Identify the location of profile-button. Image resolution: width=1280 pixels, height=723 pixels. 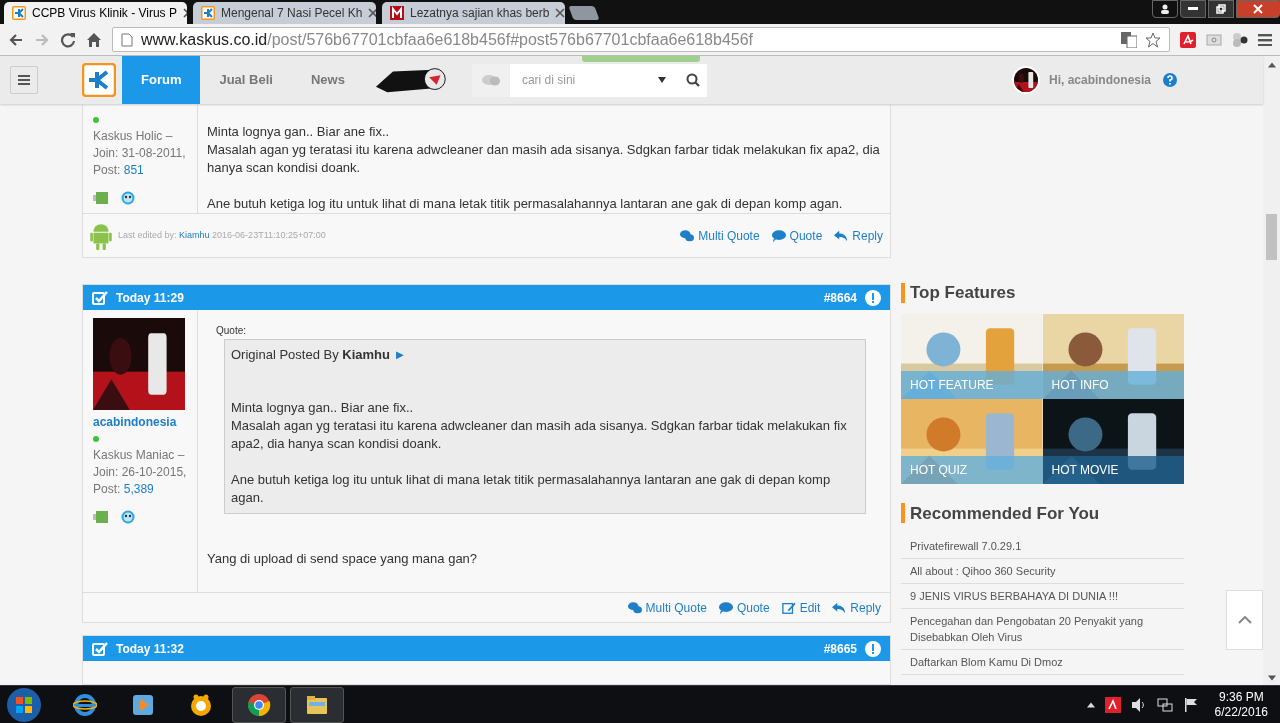
(1165, 9).